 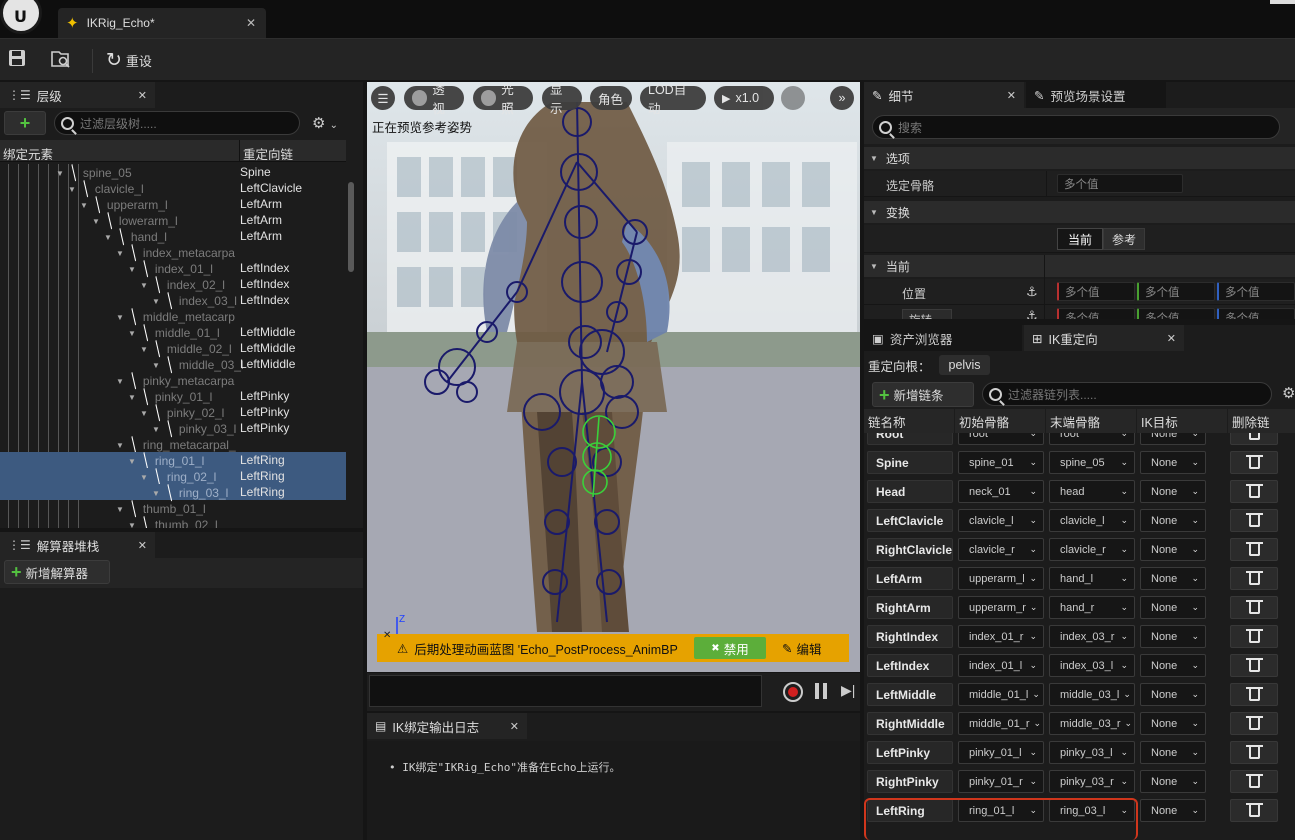 What do you see at coordinates (173, 476) in the screenshot?
I see `tree-row: ▼ ╱ ring_02_l LeftRing` at bounding box center [173, 476].